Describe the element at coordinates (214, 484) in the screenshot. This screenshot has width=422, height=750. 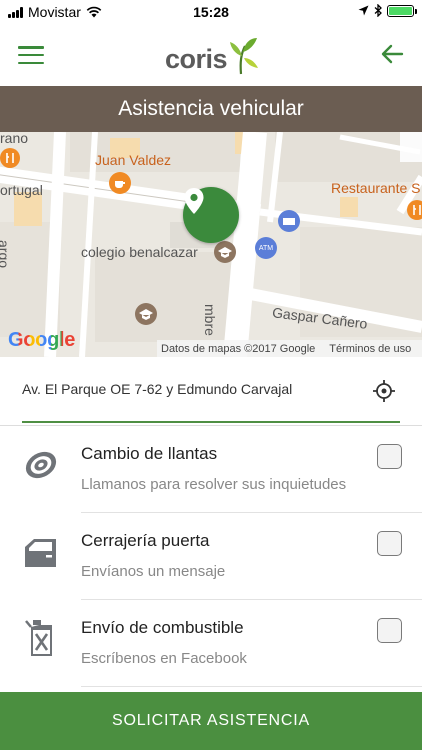
I see `service-subtitle: Llamanos para resolver sus inquietudes` at that location.